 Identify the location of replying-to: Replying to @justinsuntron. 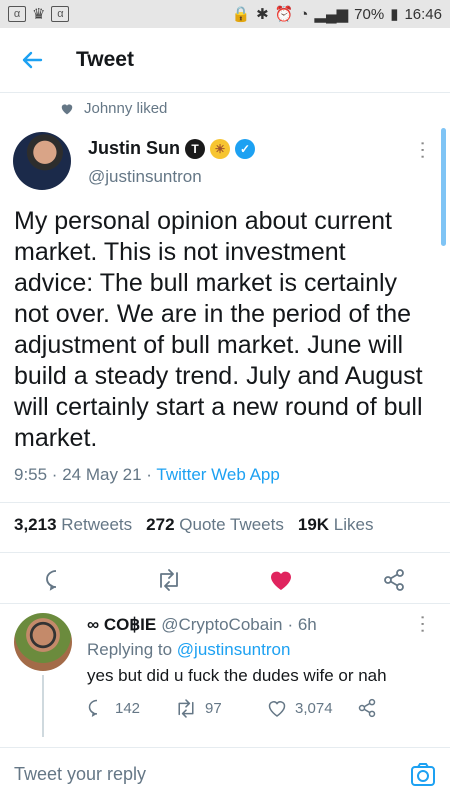
(188, 650).